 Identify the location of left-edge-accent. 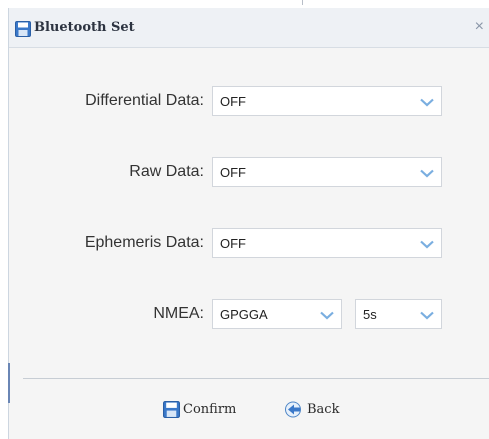
(9, 383).